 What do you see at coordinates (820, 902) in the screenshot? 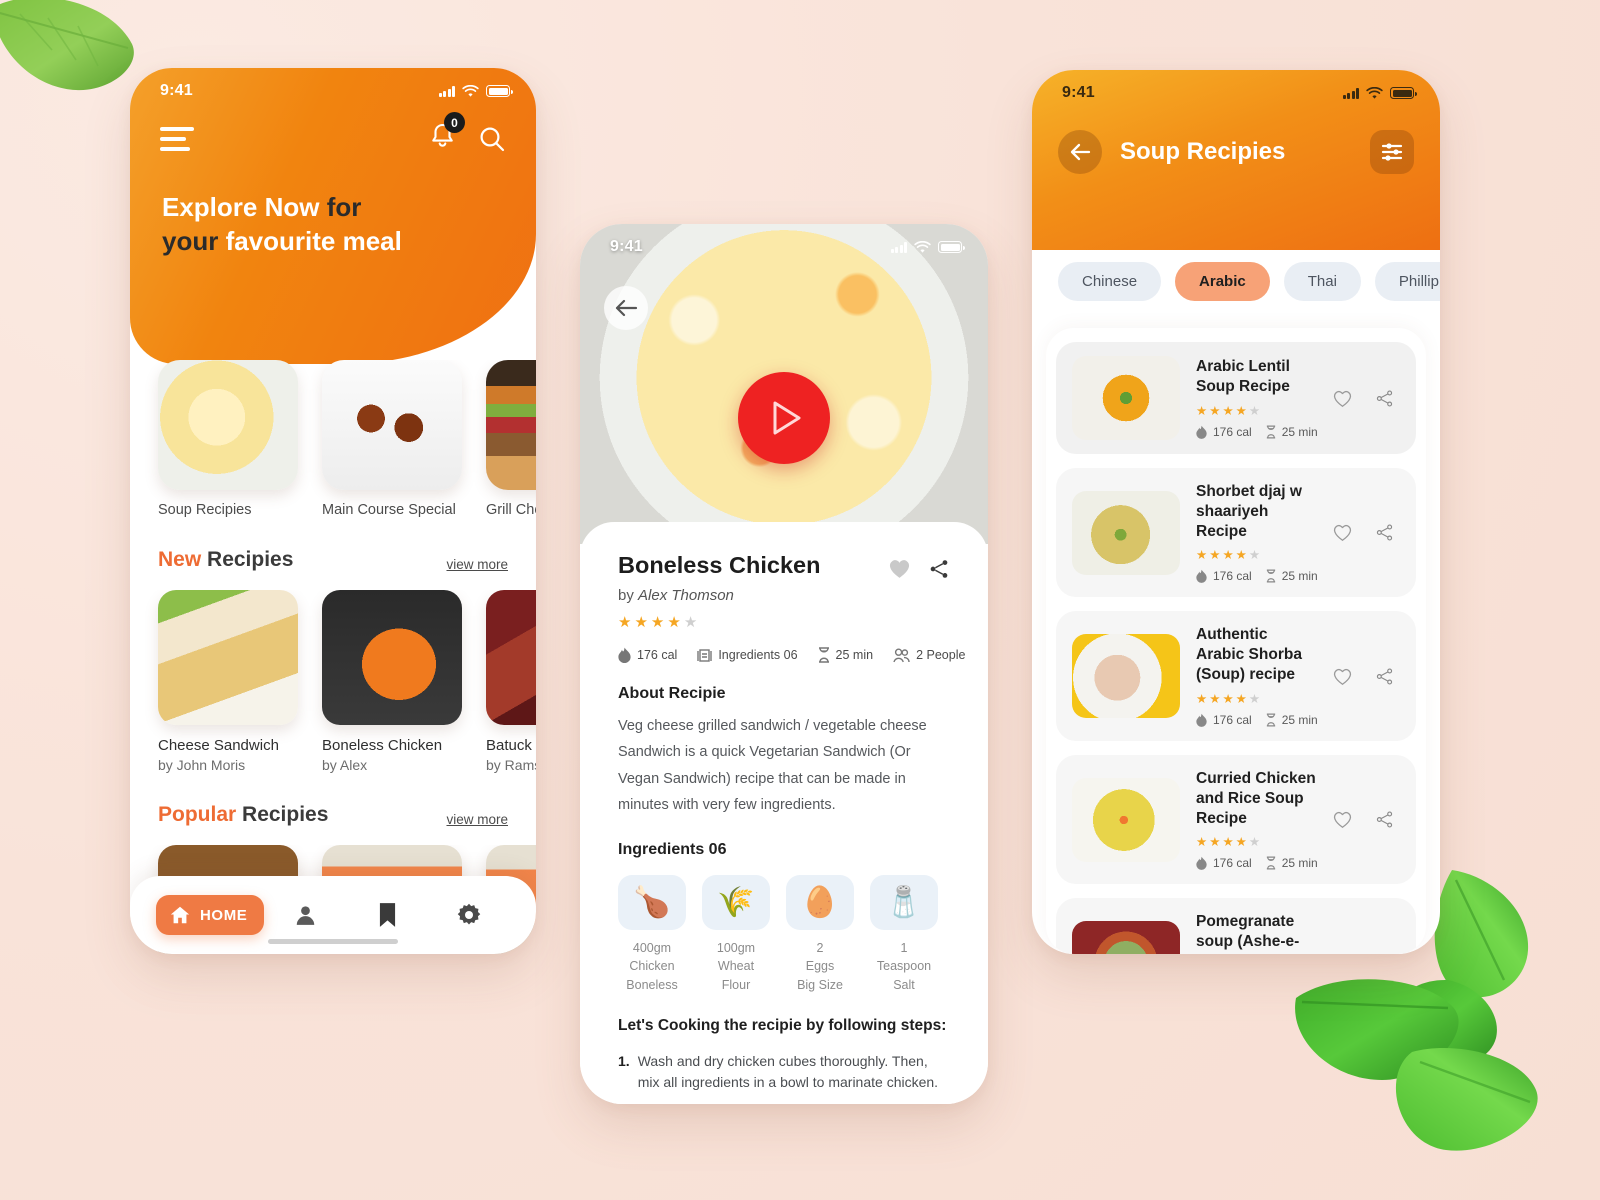
I see `egg-icon: 🥚` at bounding box center [820, 902].